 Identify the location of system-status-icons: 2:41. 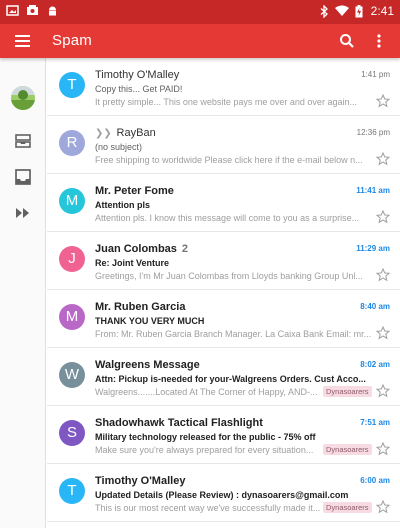
(357, 11).